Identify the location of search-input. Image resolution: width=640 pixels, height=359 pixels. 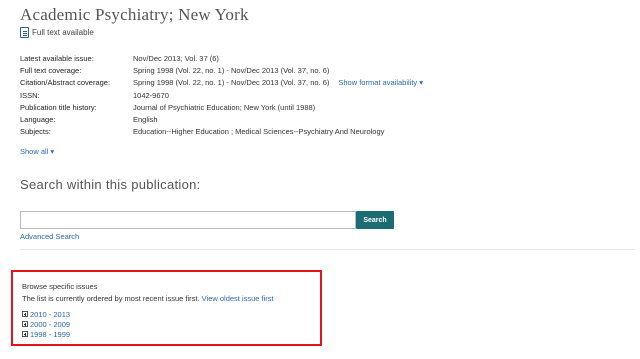
(188, 220).